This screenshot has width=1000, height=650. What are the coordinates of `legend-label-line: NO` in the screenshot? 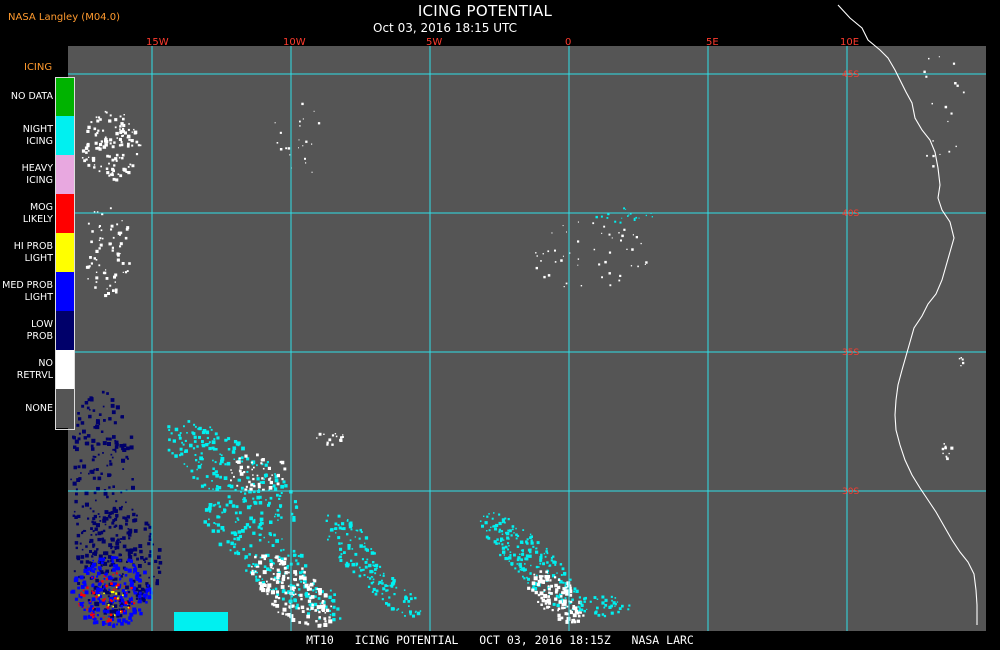 It's located at (45, 363).